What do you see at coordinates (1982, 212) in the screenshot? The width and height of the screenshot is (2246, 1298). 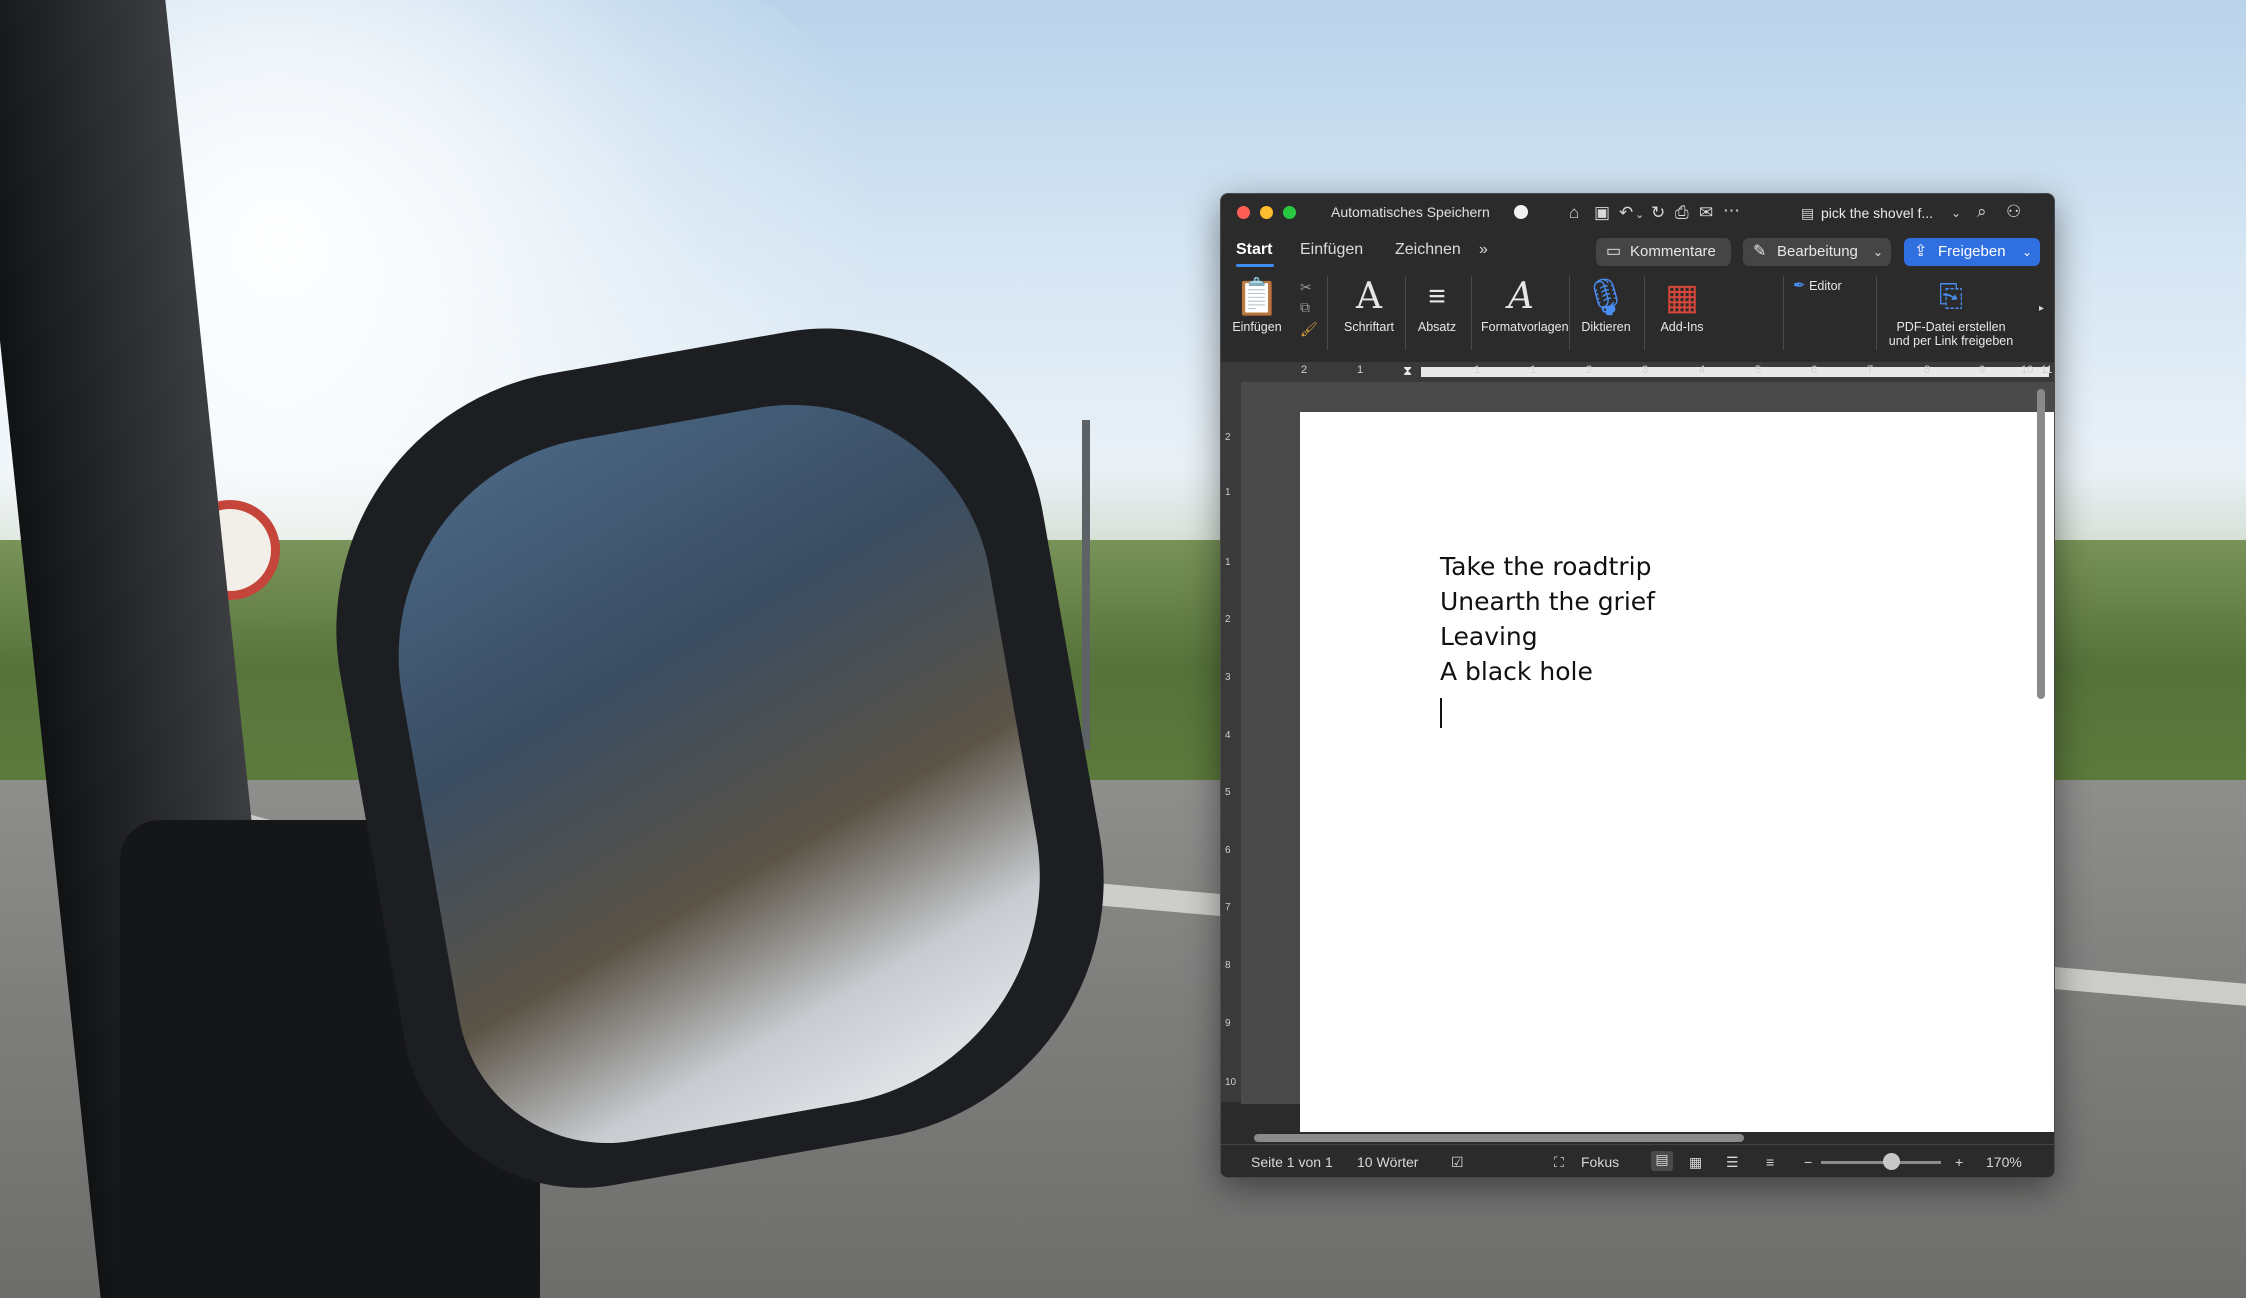 I see `search-icon: ⌕` at bounding box center [1982, 212].